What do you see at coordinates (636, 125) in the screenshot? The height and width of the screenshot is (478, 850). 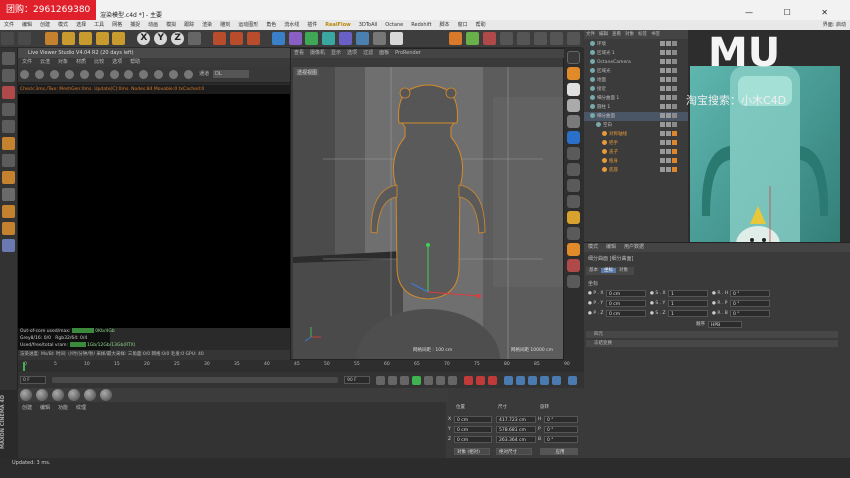 I see `object-row: 空白` at bounding box center [636, 125].